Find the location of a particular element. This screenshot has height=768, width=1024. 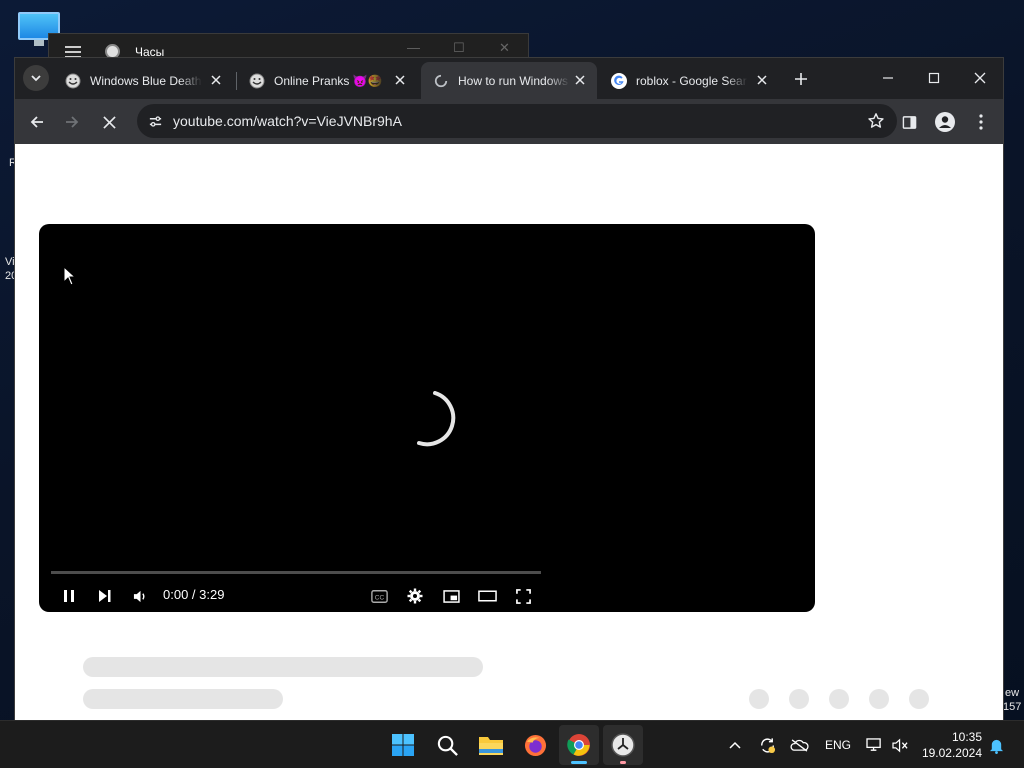

chevron-down-icon is located at coordinates (36, 78).